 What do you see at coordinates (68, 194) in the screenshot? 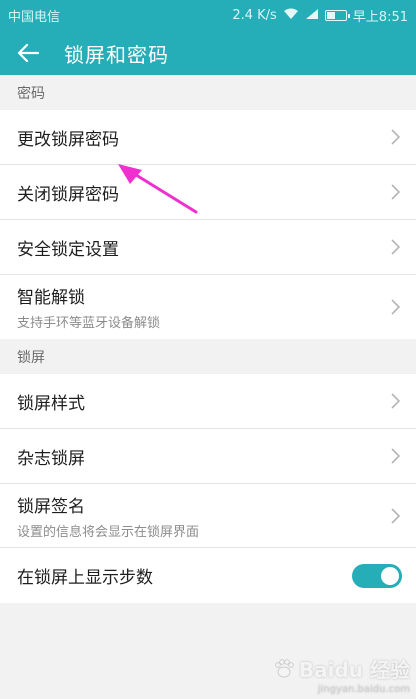
I see `row-label: 关闭锁屏密码` at bounding box center [68, 194].